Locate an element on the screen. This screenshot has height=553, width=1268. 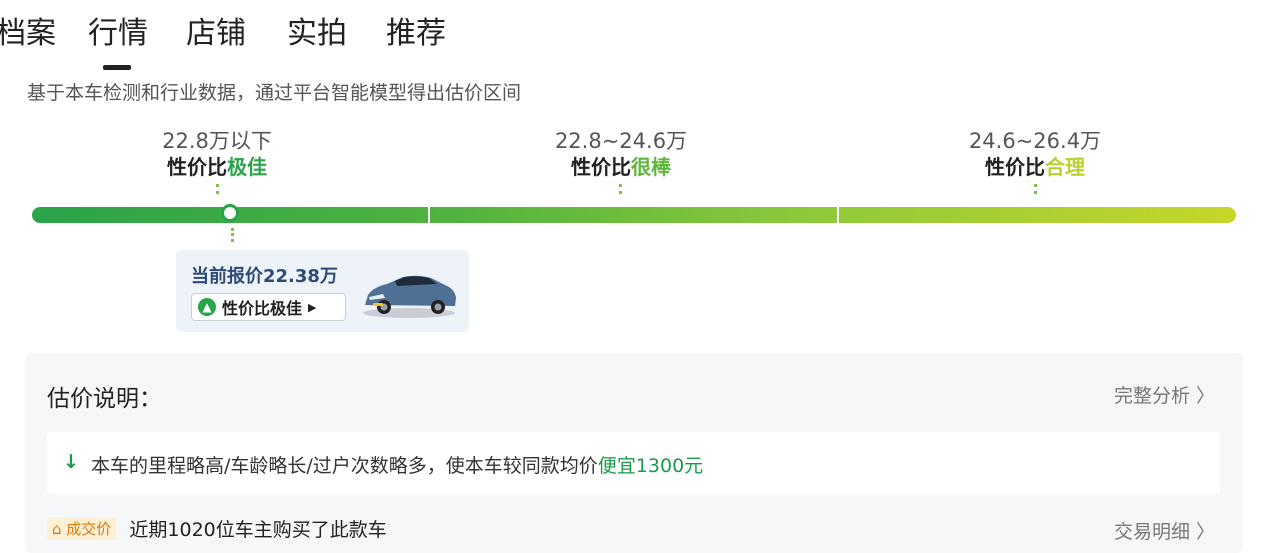
range-rating: 性价比很棒 is located at coordinates (621, 167).